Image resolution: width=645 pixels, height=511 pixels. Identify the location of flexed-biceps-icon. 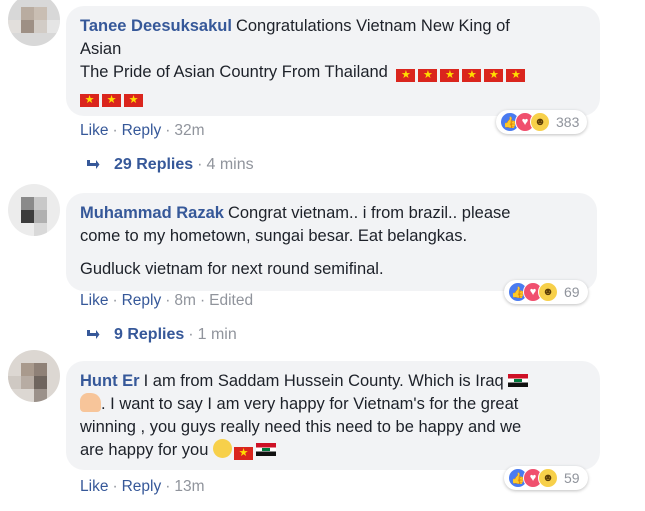
(90, 402).